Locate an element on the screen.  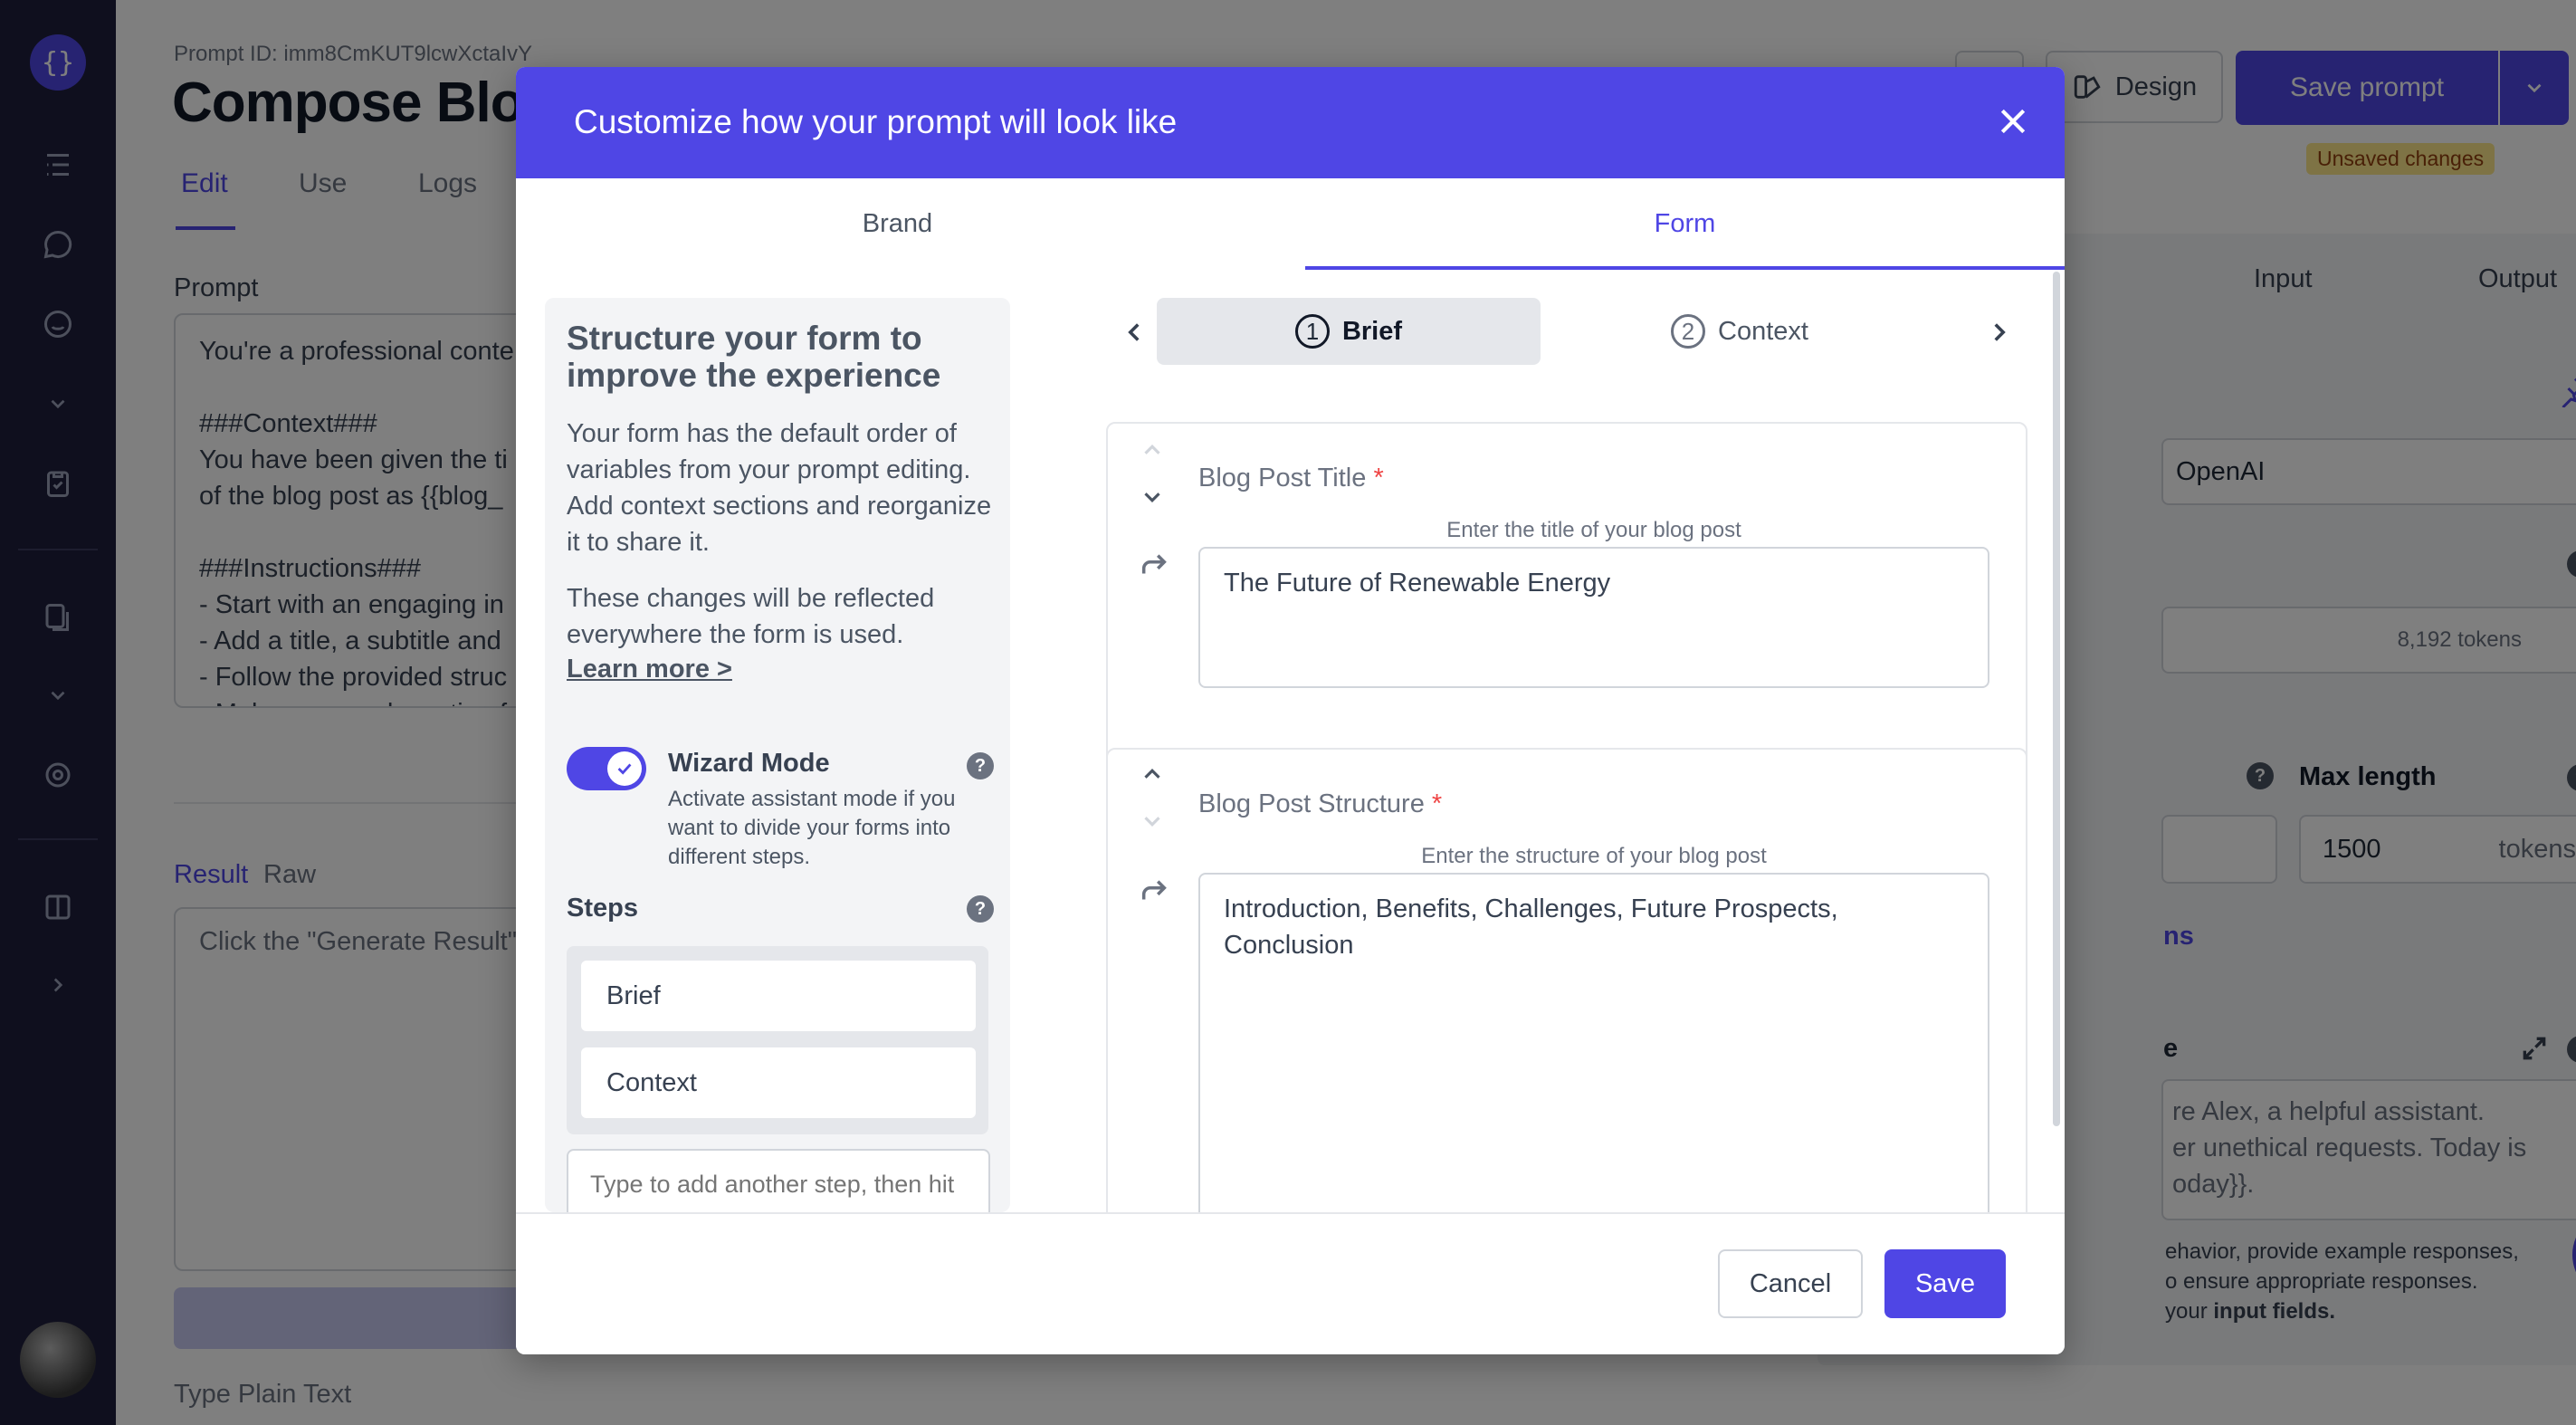
stepper-prev-icon is located at coordinates (1134, 332).